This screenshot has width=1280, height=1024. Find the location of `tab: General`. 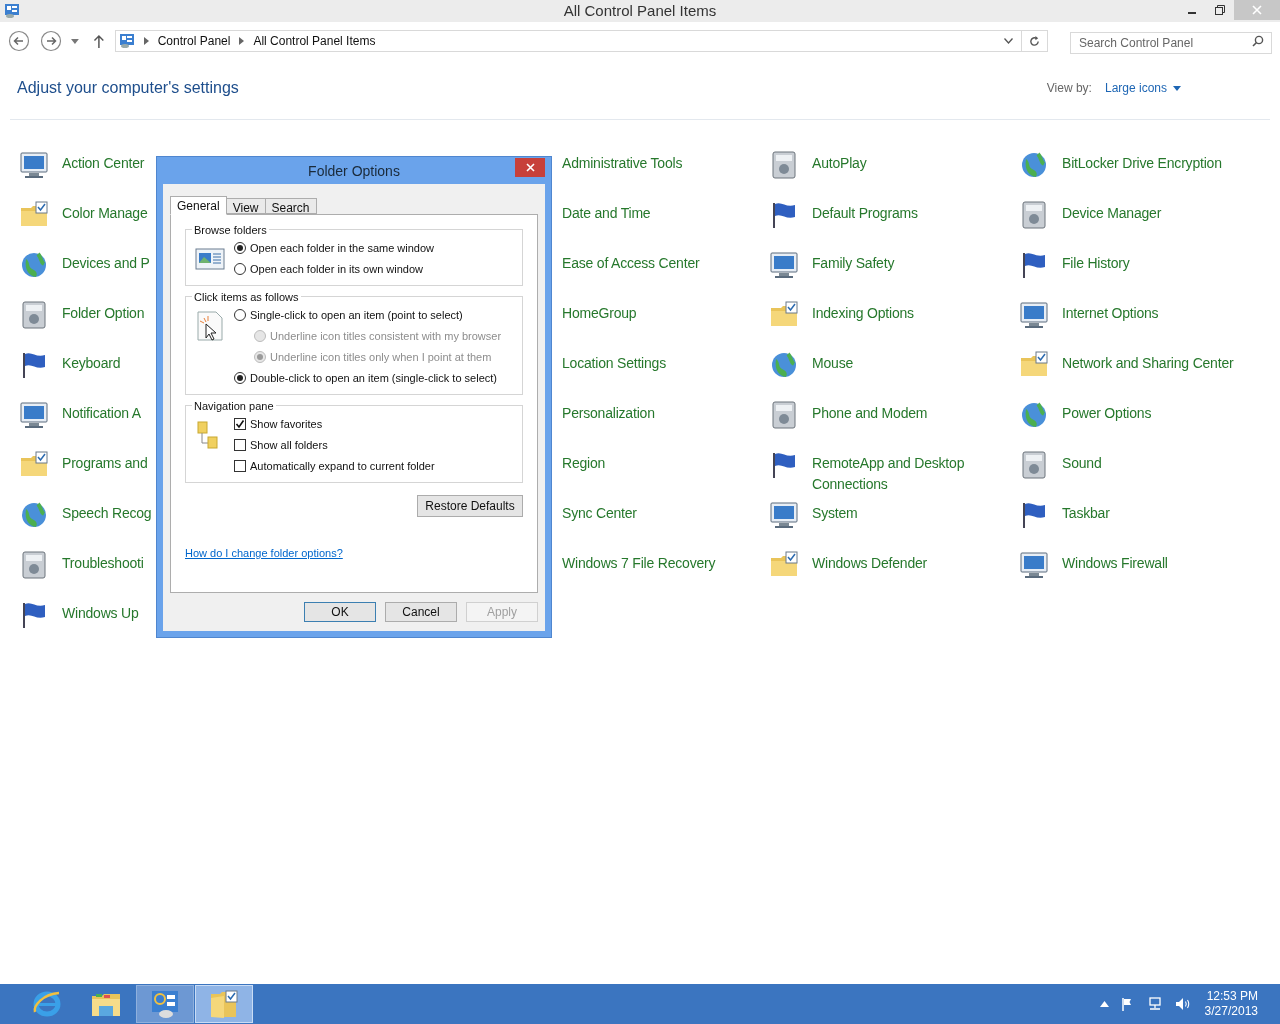

tab: General is located at coordinates (198, 205).